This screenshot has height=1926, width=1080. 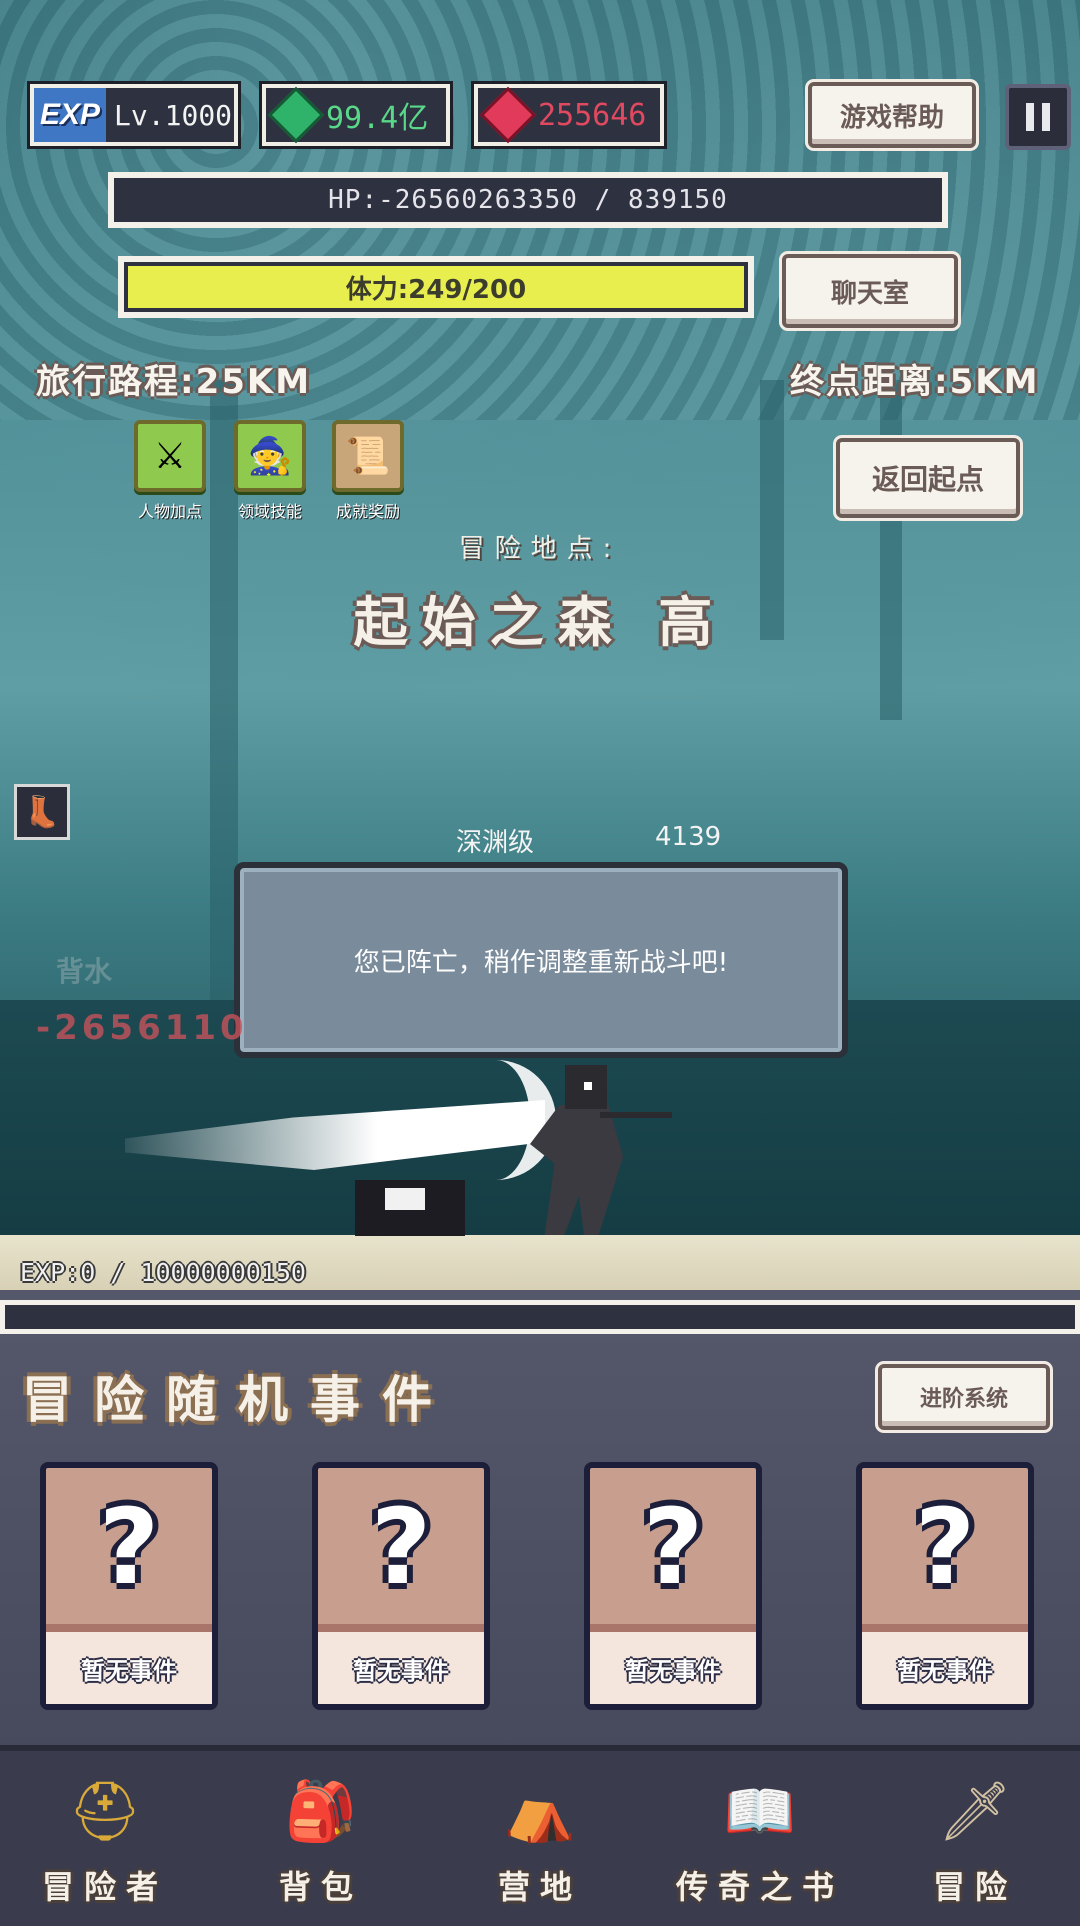 What do you see at coordinates (269, 511) in the screenshot?
I see `skill-label: 领域技能` at bounding box center [269, 511].